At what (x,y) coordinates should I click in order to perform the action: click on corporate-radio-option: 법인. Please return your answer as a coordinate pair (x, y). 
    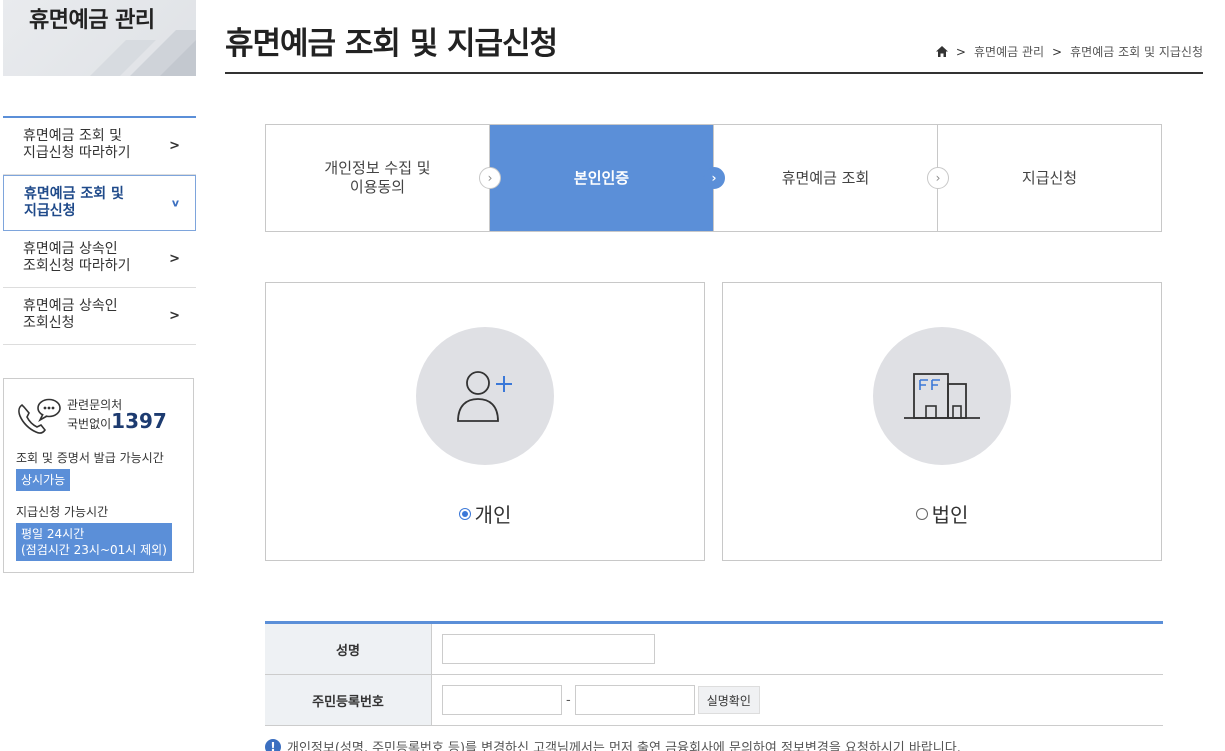
    Looking at the image, I should click on (942, 513).